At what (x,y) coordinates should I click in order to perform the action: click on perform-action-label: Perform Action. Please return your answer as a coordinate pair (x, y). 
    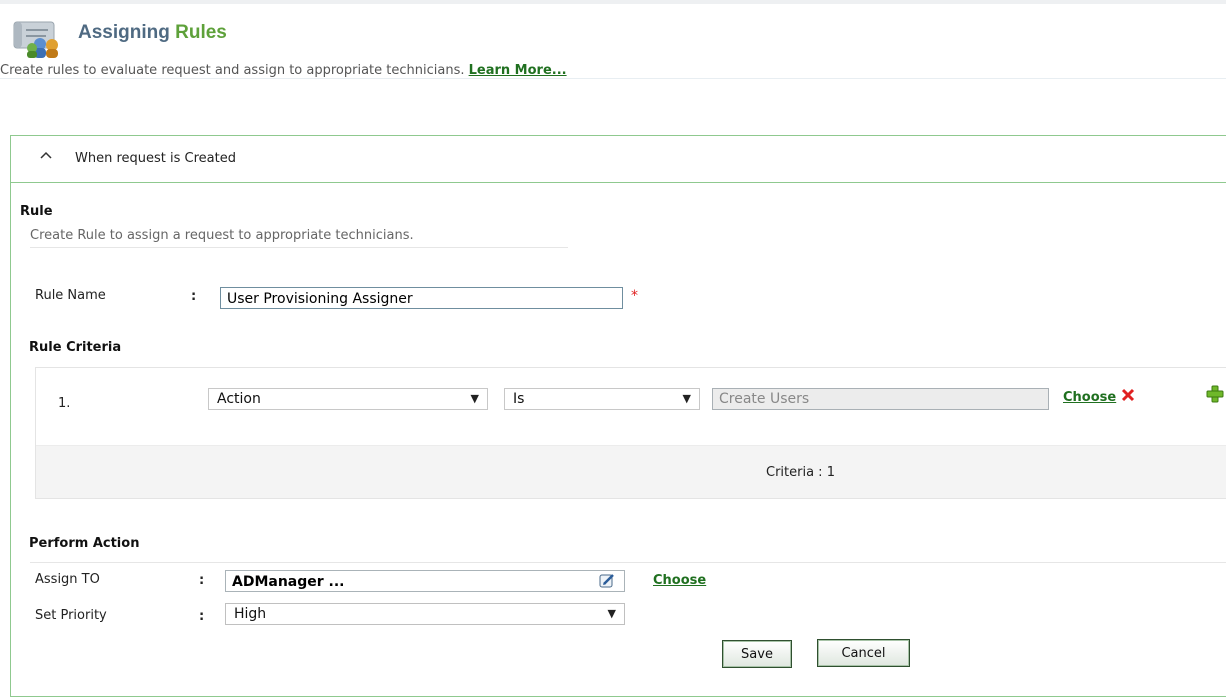
    Looking at the image, I should click on (84, 543).